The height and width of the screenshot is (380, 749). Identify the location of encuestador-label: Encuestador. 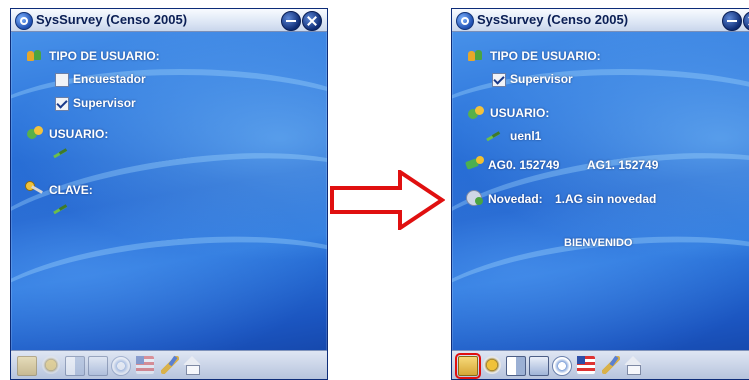
(109, 79).